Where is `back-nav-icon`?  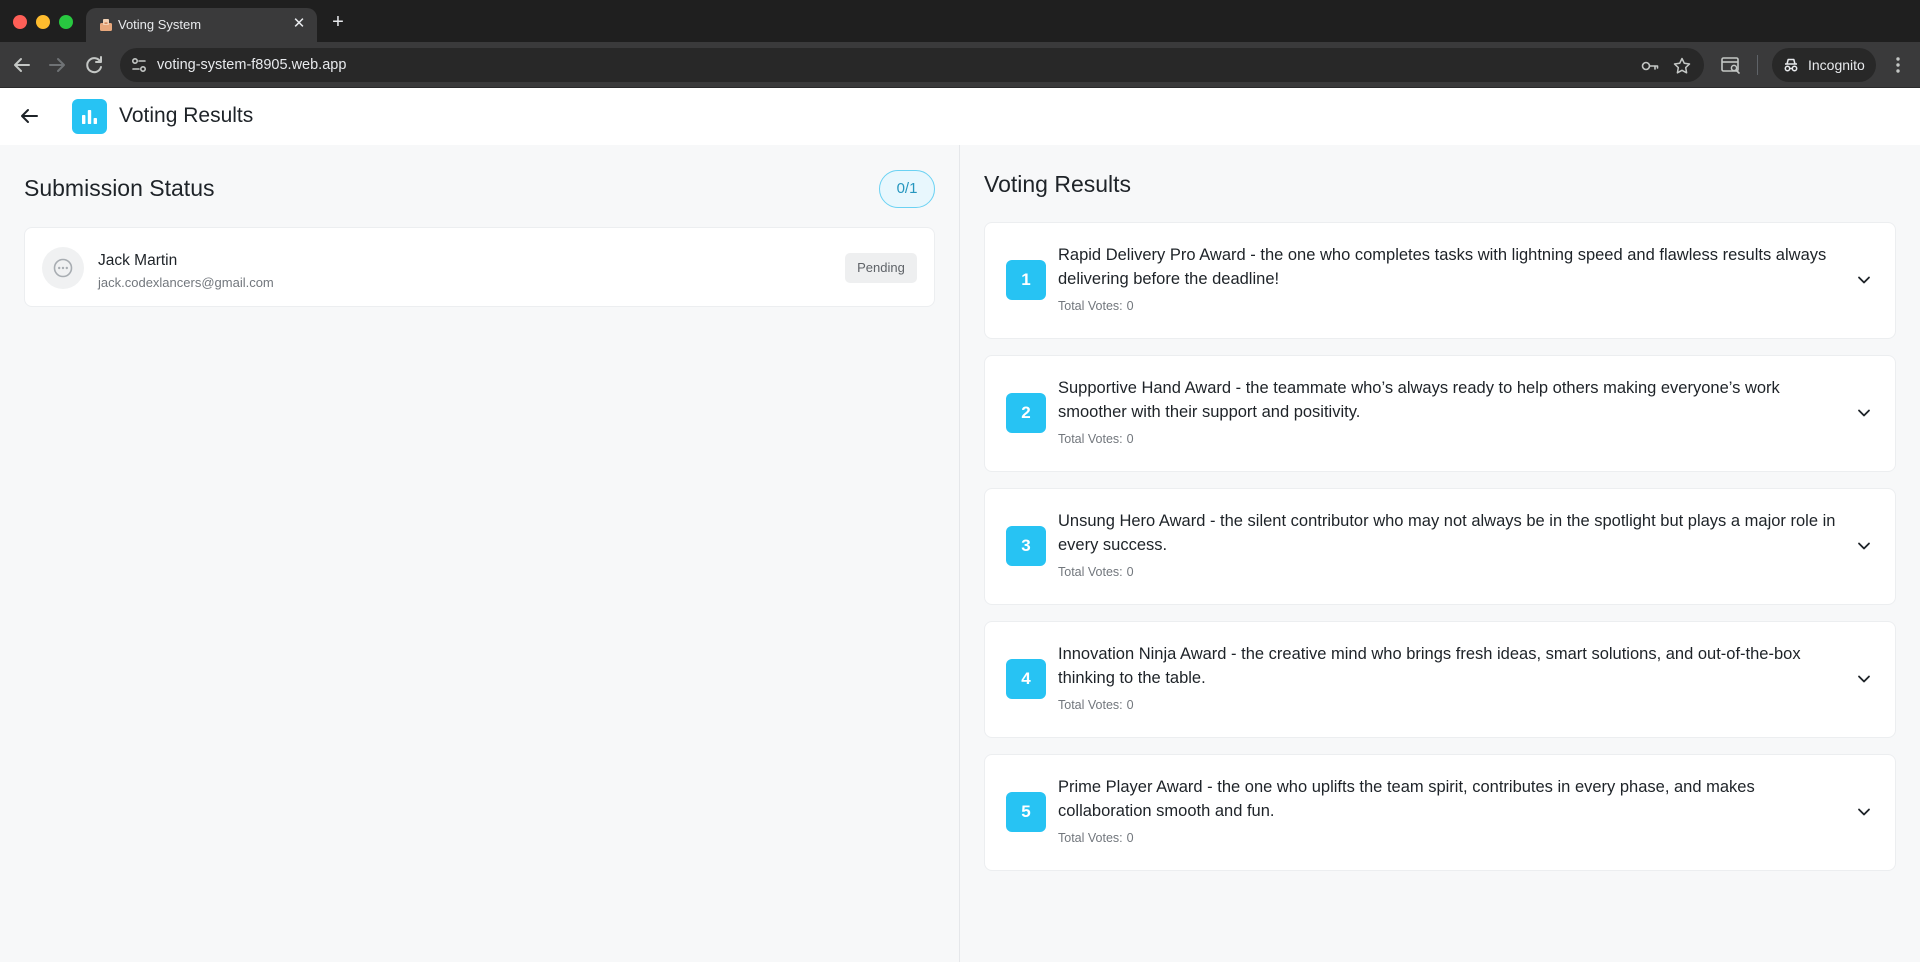
back-nav-icon is located at coordinates (22, 65).